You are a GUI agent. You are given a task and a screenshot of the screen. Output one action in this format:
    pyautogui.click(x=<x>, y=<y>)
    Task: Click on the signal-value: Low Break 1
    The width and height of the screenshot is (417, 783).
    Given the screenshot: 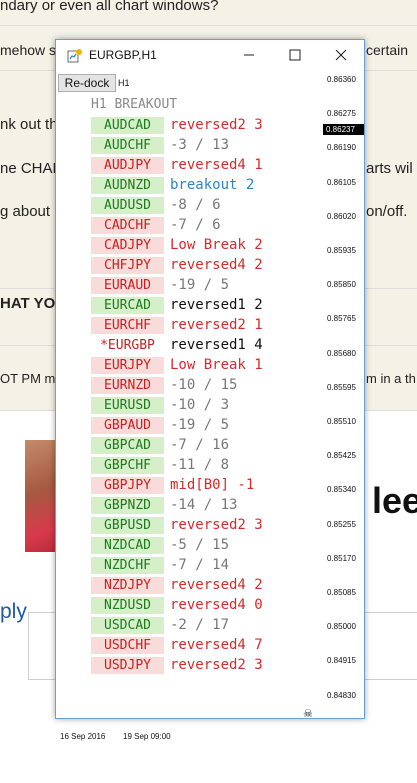 What is the action you would take?
    pyautogui.click(x=216, y=365)
    